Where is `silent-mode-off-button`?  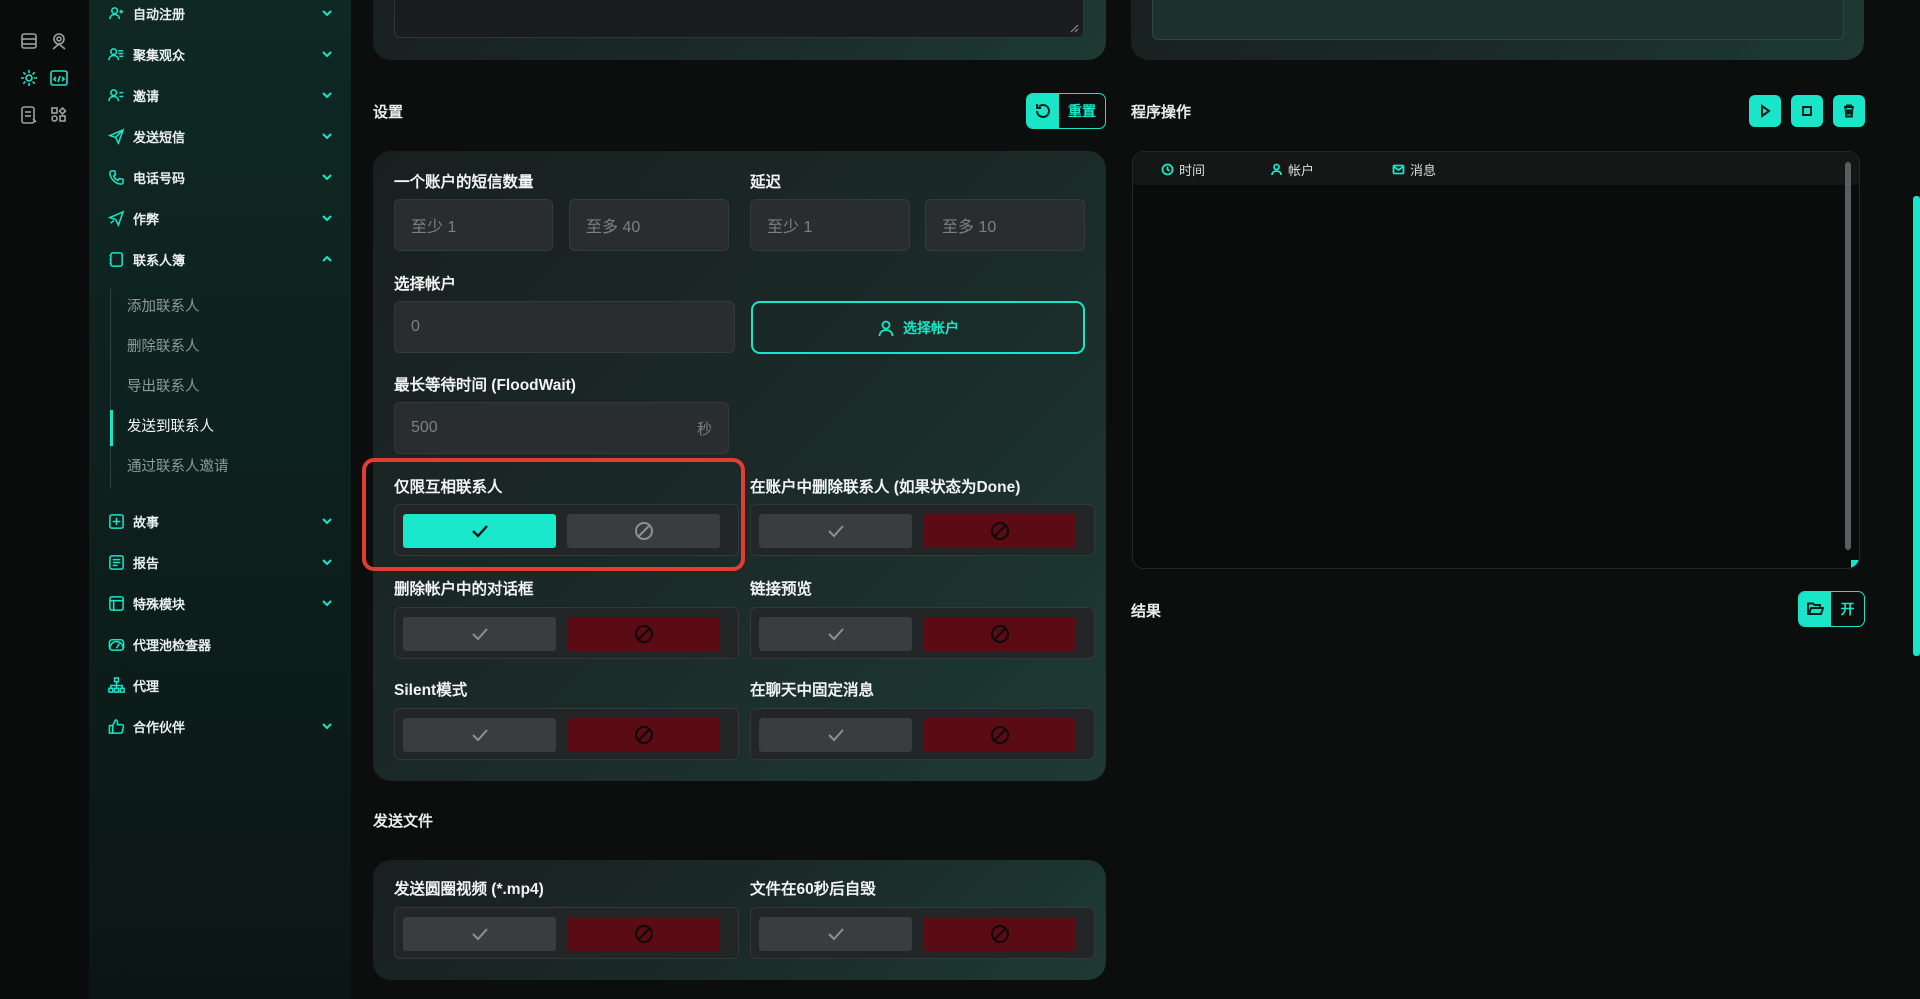 silent-mode-off-button is located at coordinates (643, 735).